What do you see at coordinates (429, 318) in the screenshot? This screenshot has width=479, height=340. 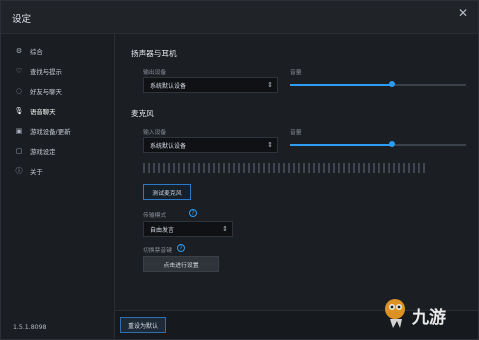 I see `brand-text: 九游` at bounding box center [429, 318].